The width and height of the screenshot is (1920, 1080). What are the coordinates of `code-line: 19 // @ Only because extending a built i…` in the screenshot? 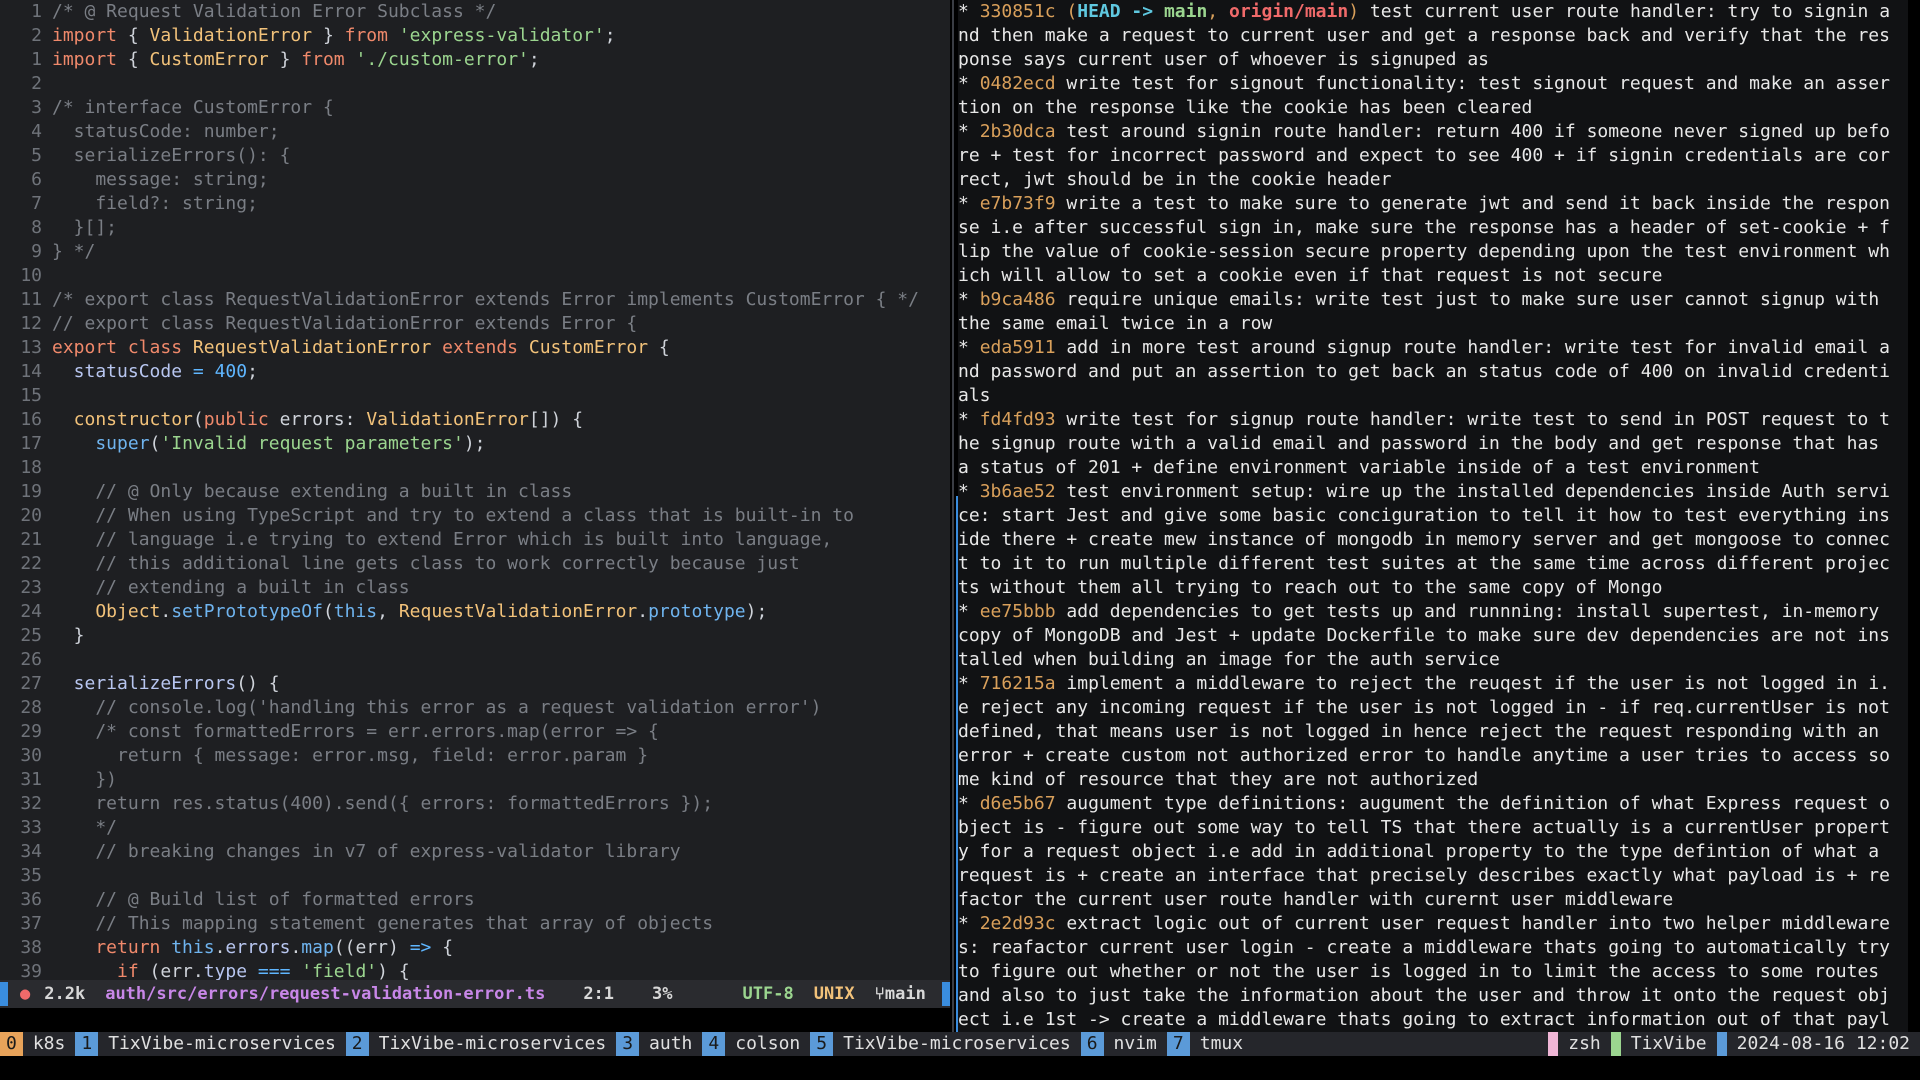 It's located at (475, 492).